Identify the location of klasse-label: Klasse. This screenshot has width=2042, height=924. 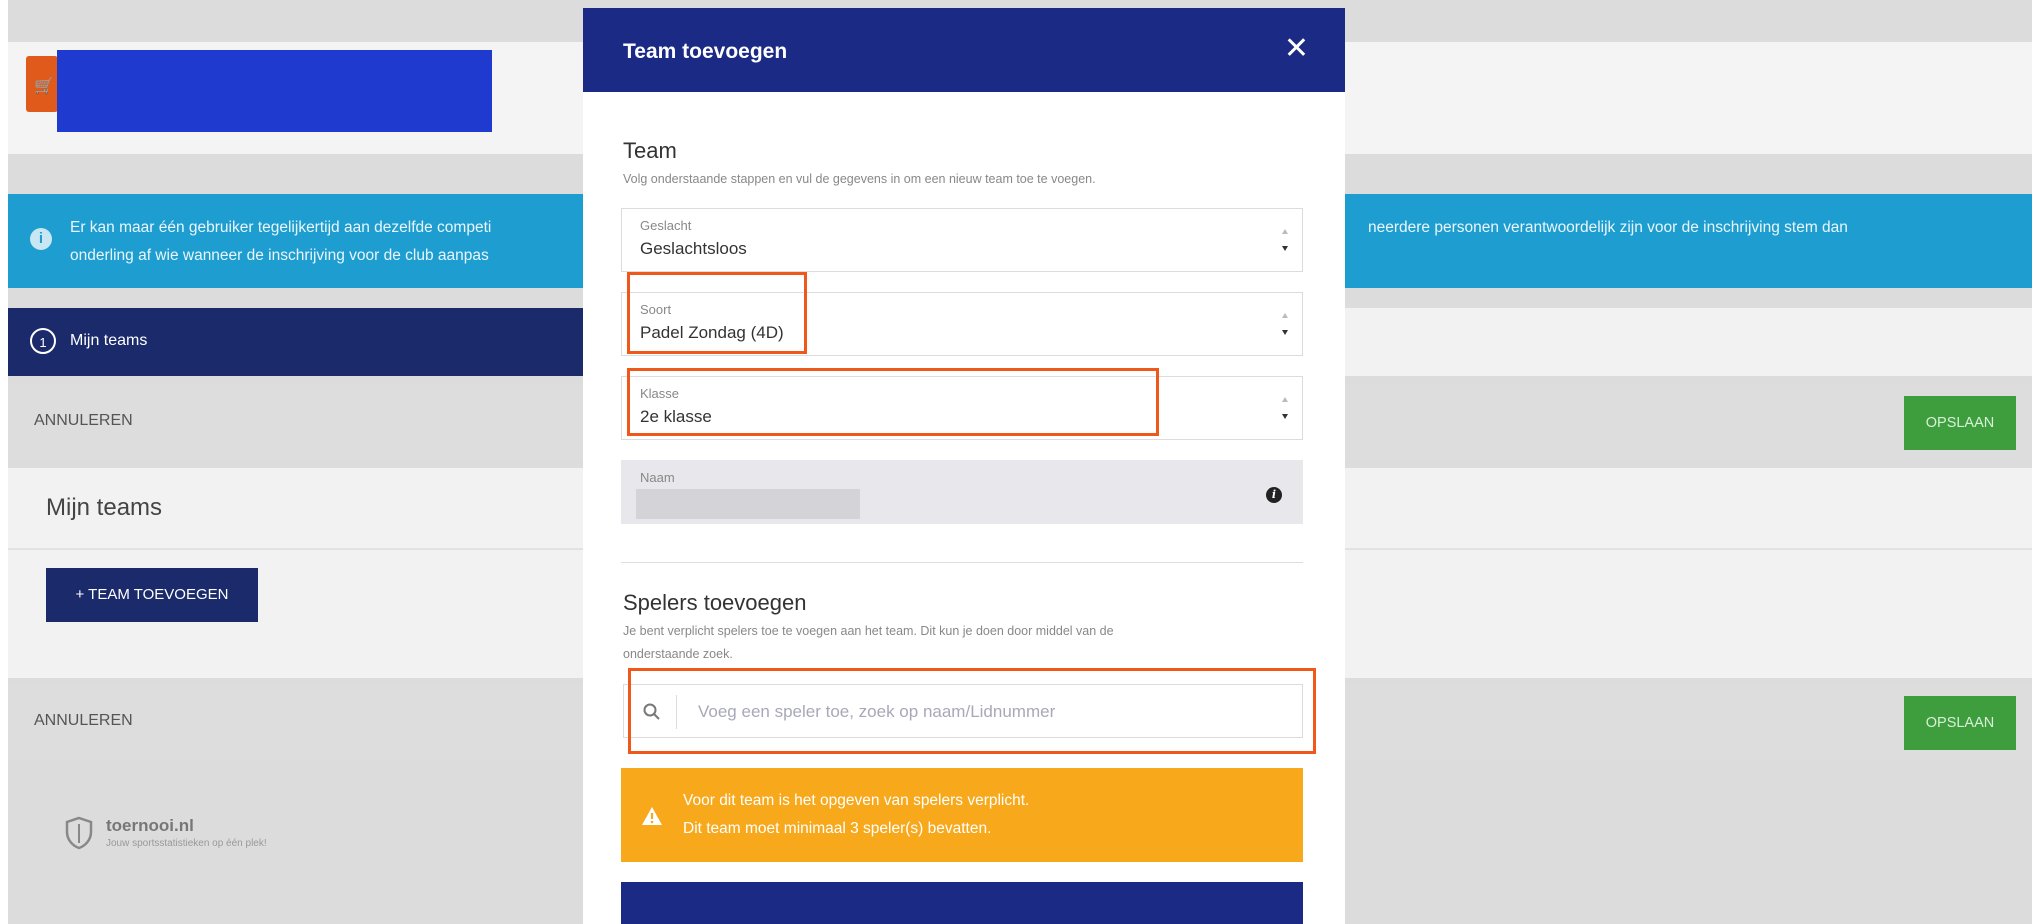
(660, 393).